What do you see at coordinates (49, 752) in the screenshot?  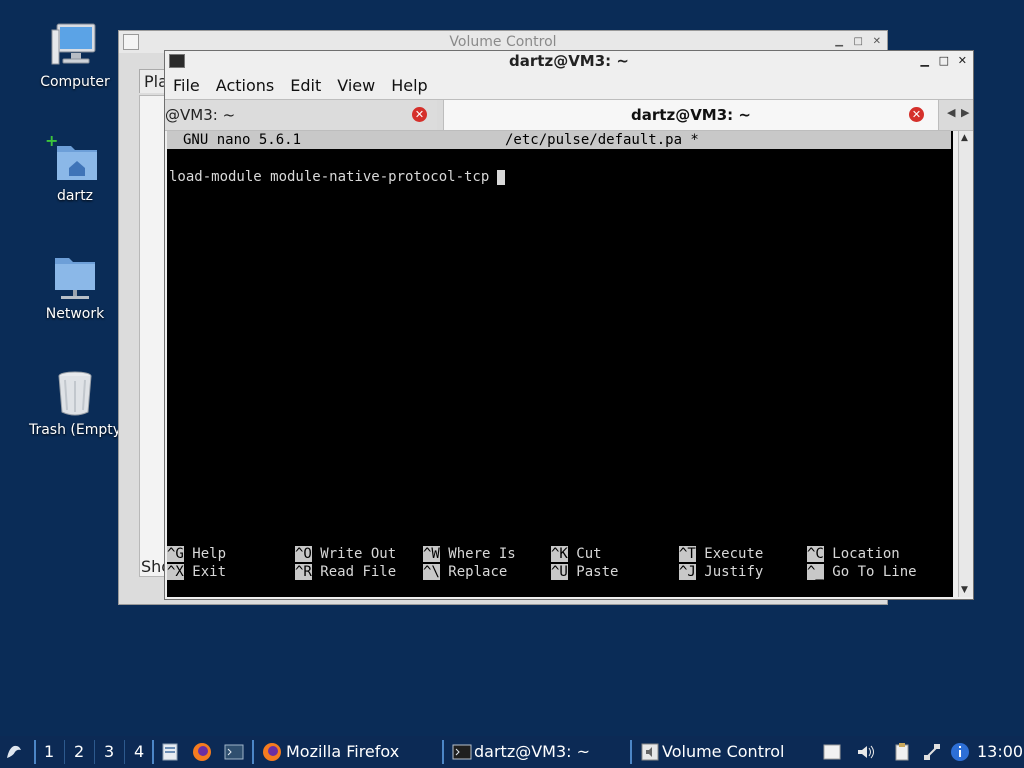 I see `workspace-1: 1` at bounding box center [49, 752].